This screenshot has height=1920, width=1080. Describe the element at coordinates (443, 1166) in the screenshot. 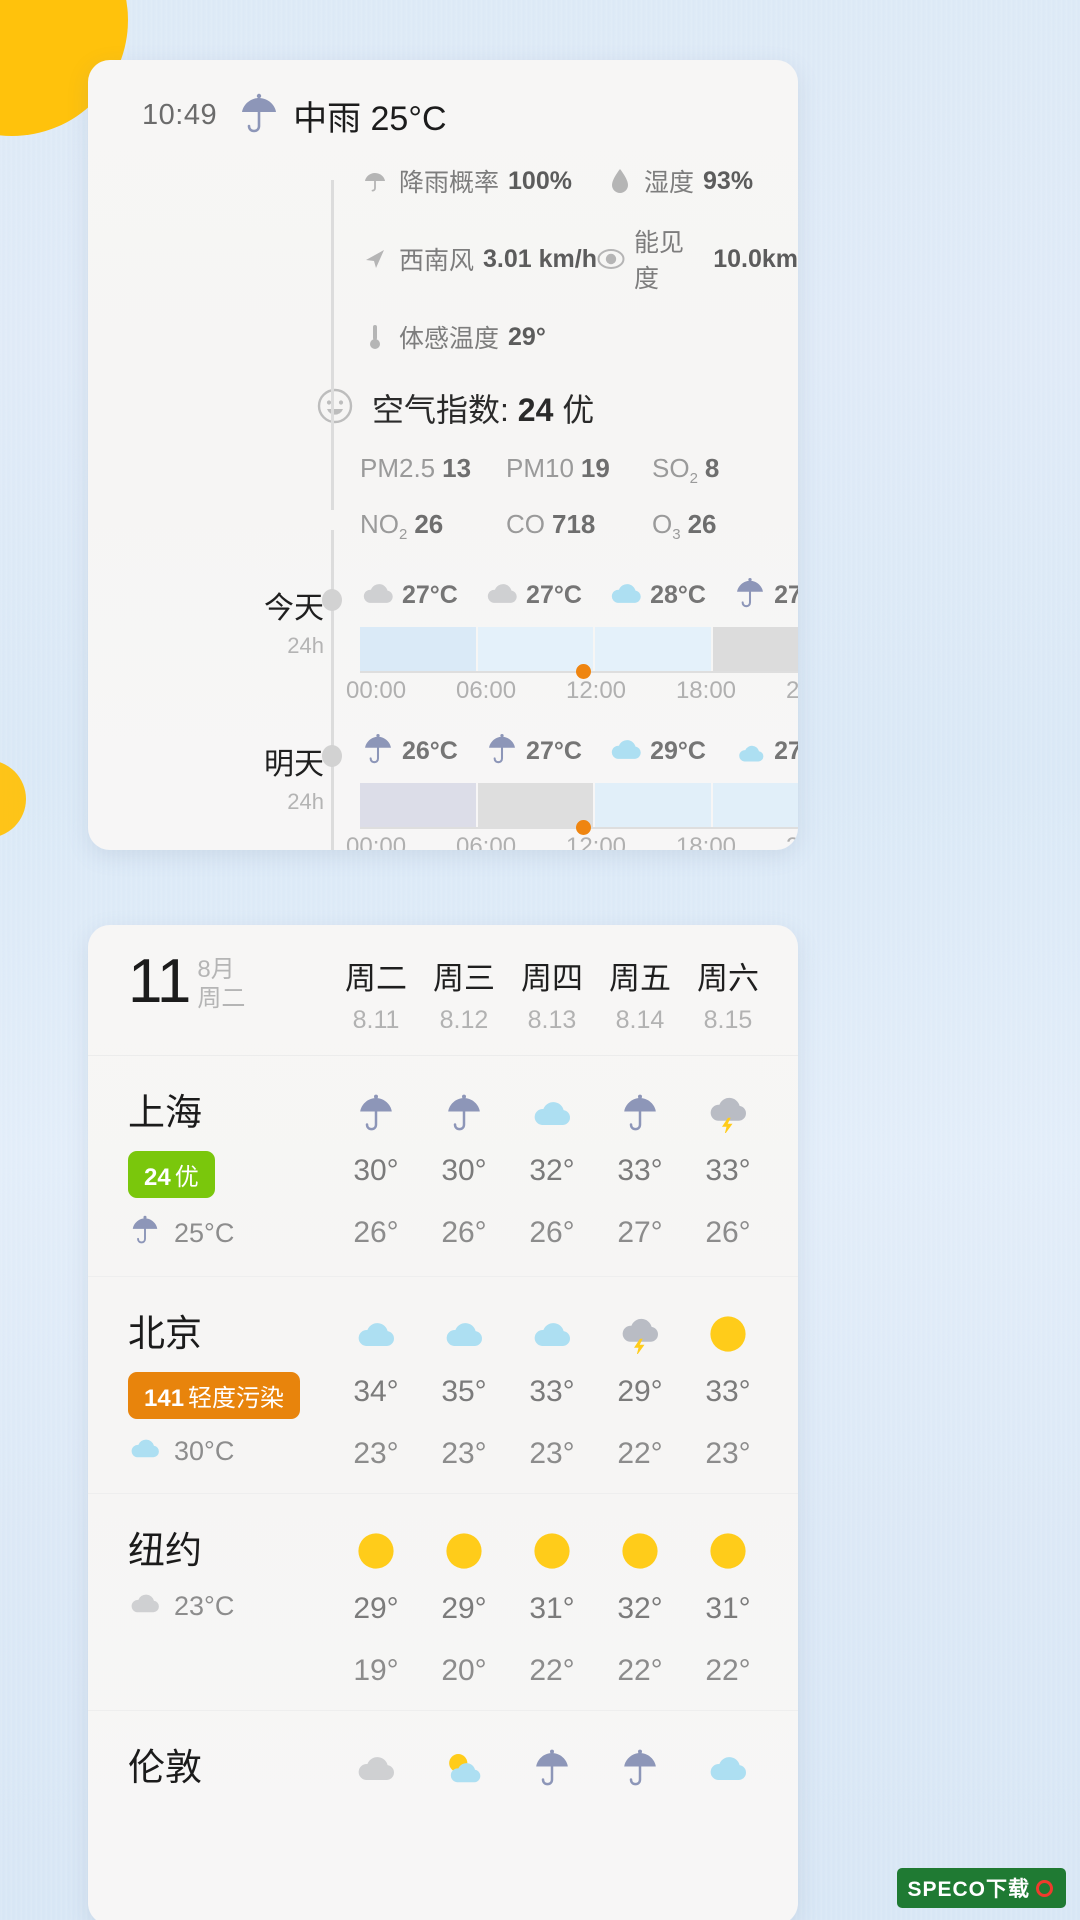

I see `city-row: 上海 24优 25°C 30° 26° 30° 26° 32° 26° 33°` at that location.